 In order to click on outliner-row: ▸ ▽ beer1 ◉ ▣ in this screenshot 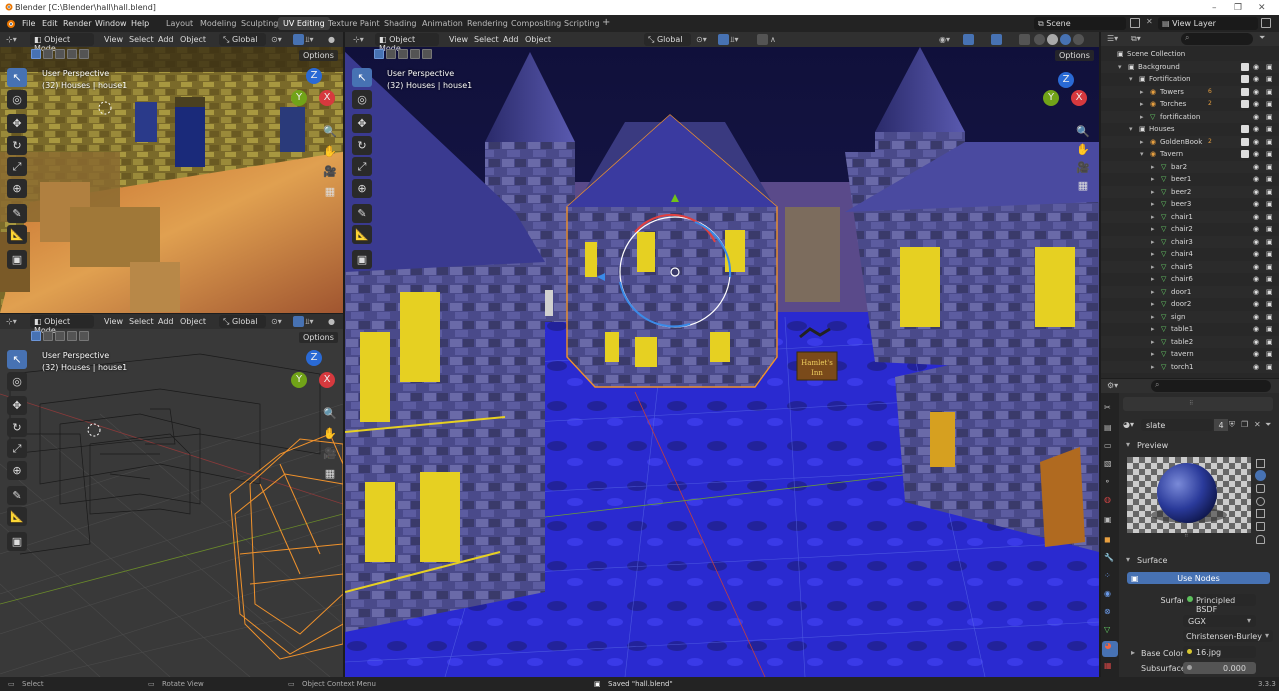, I will do `click(1190, 179)`.